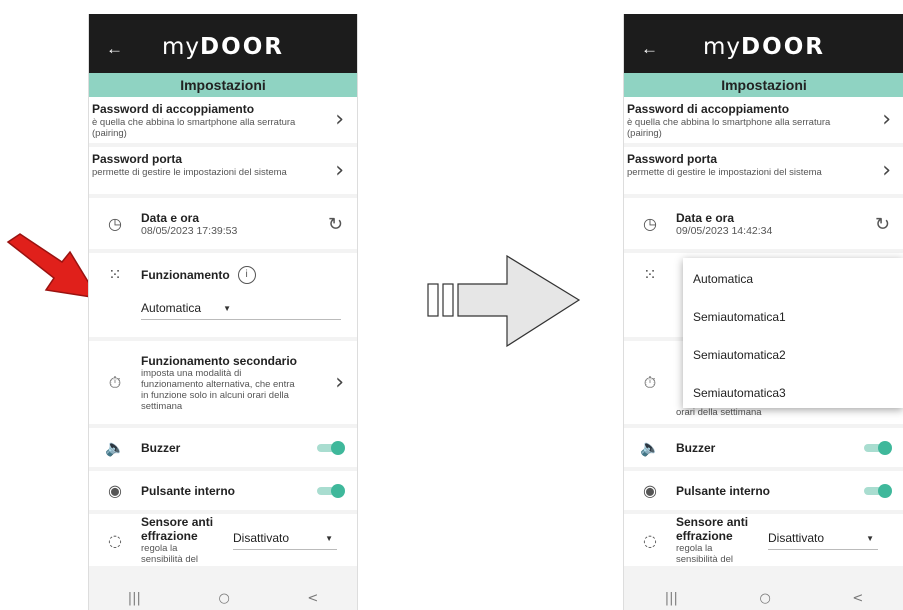 The height and width of the screenshot is (610, 903). Describe the element at coordinates (724, 230) in the screenshot. I see `datetime-value: 09/05/2023 14:42:34` at that location.